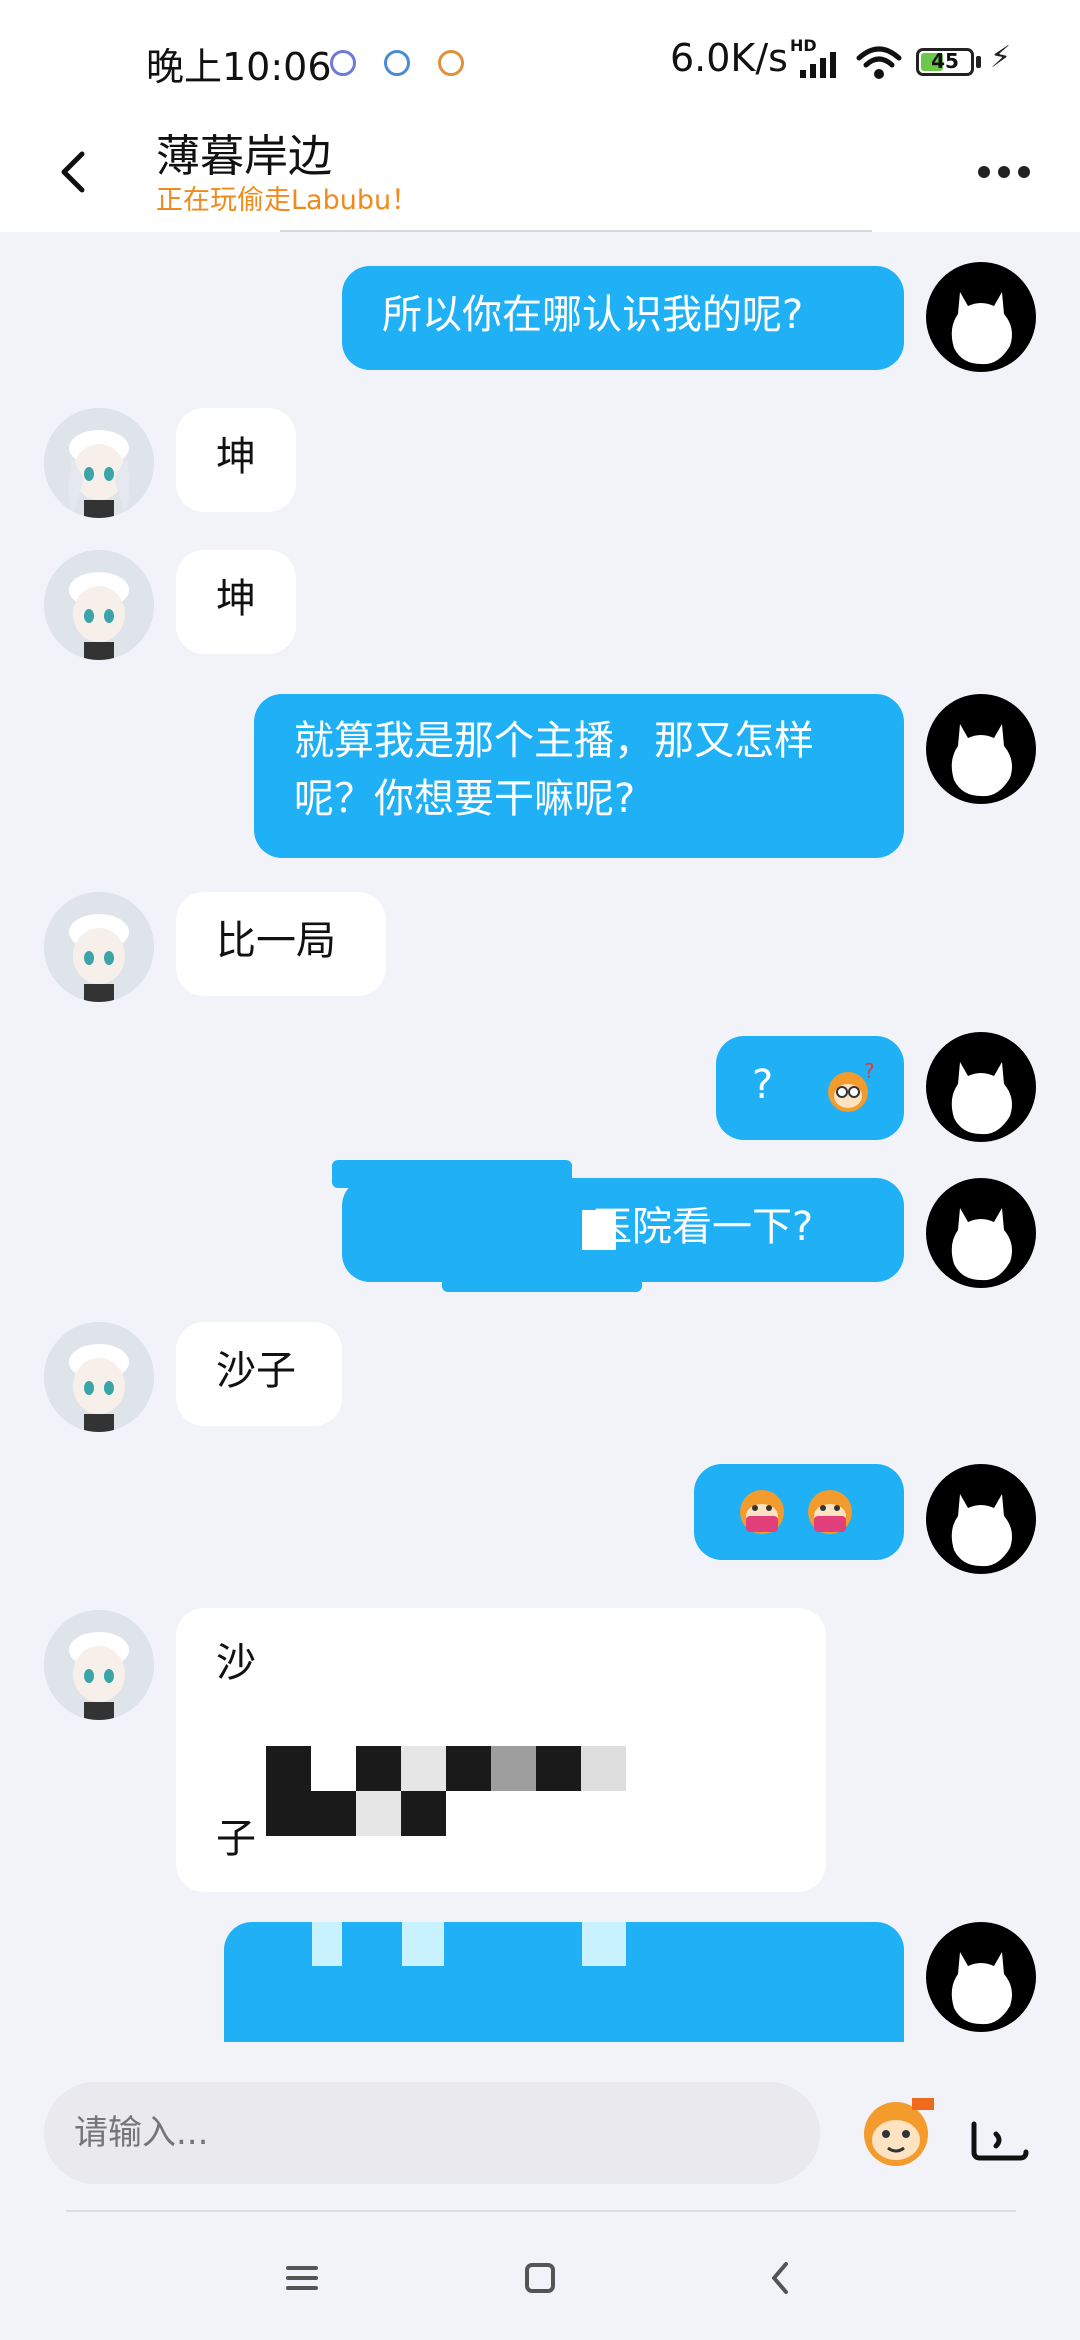 The height and width of the screenshot is (2340, 1080). I want to click on message-bubble-other: 比一局, so click(281, 944).